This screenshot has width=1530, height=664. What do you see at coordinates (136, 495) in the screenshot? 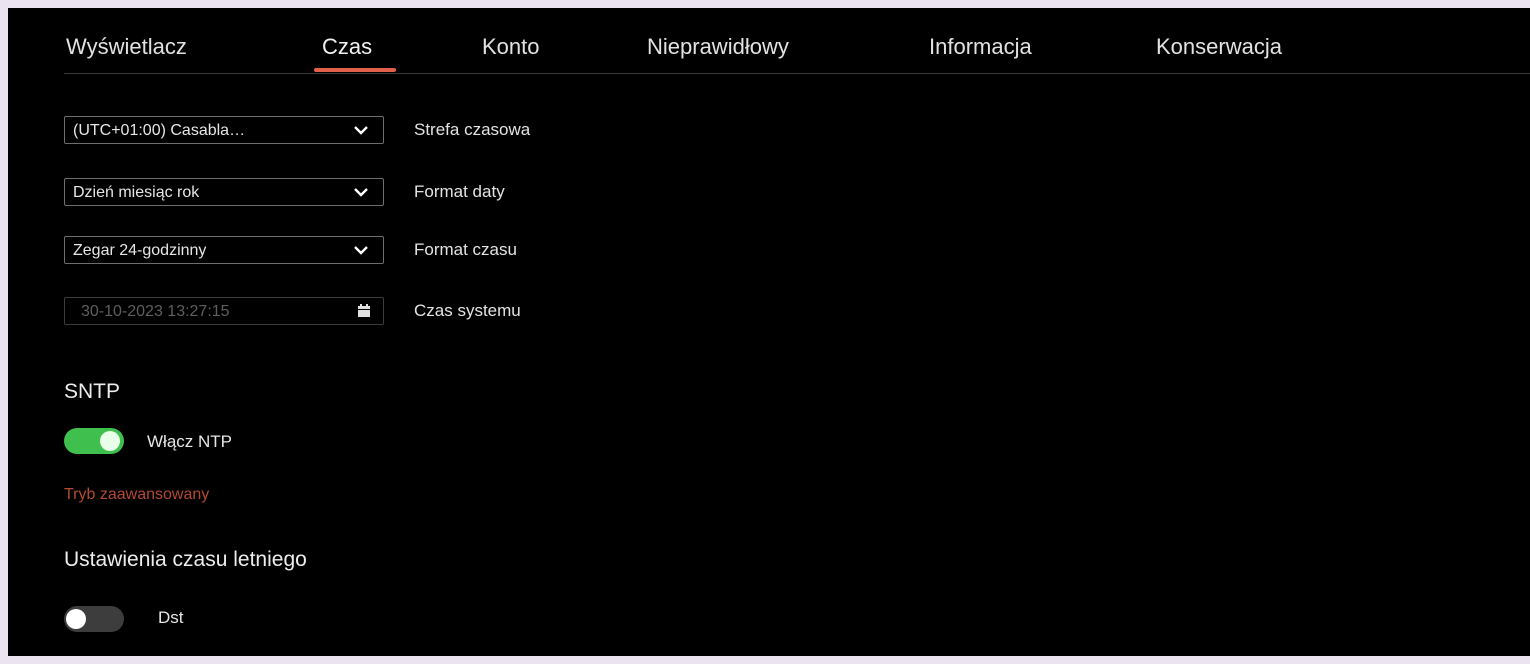
I see `advanced-mode-link: Tryb zaawansowany` at bounding box center [136, 495].